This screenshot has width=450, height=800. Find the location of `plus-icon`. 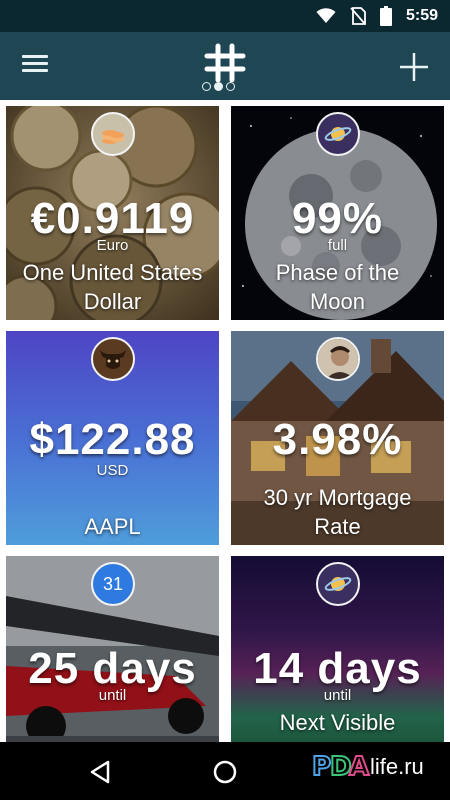

plus-icon is located at coordinates (414, 67).